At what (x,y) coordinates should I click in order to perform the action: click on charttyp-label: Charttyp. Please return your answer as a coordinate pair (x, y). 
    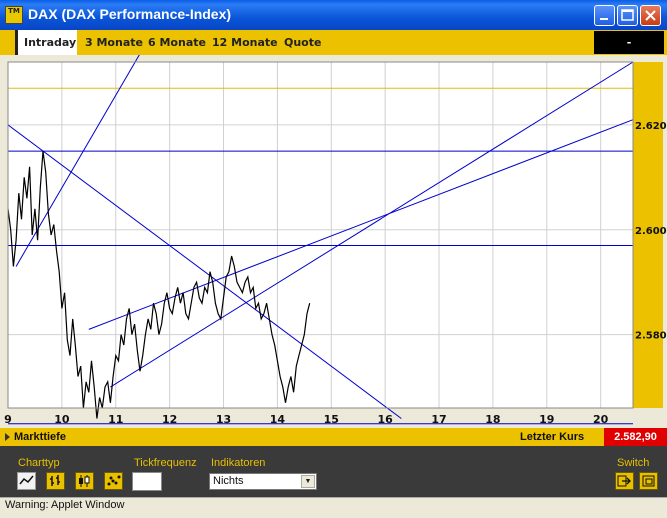
    Looking at the image, I should click on (39, 463).